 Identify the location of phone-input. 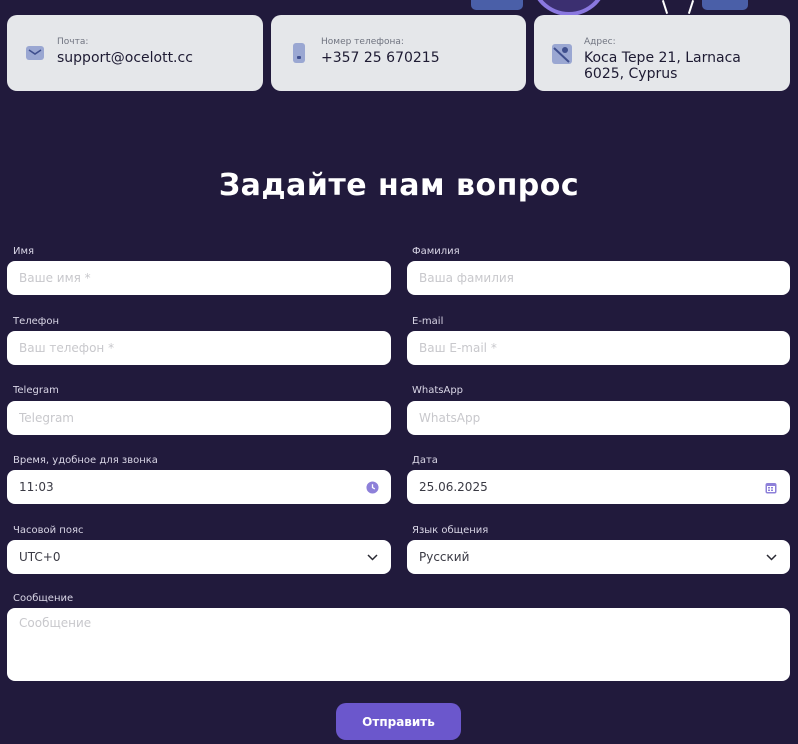
(199, 348).